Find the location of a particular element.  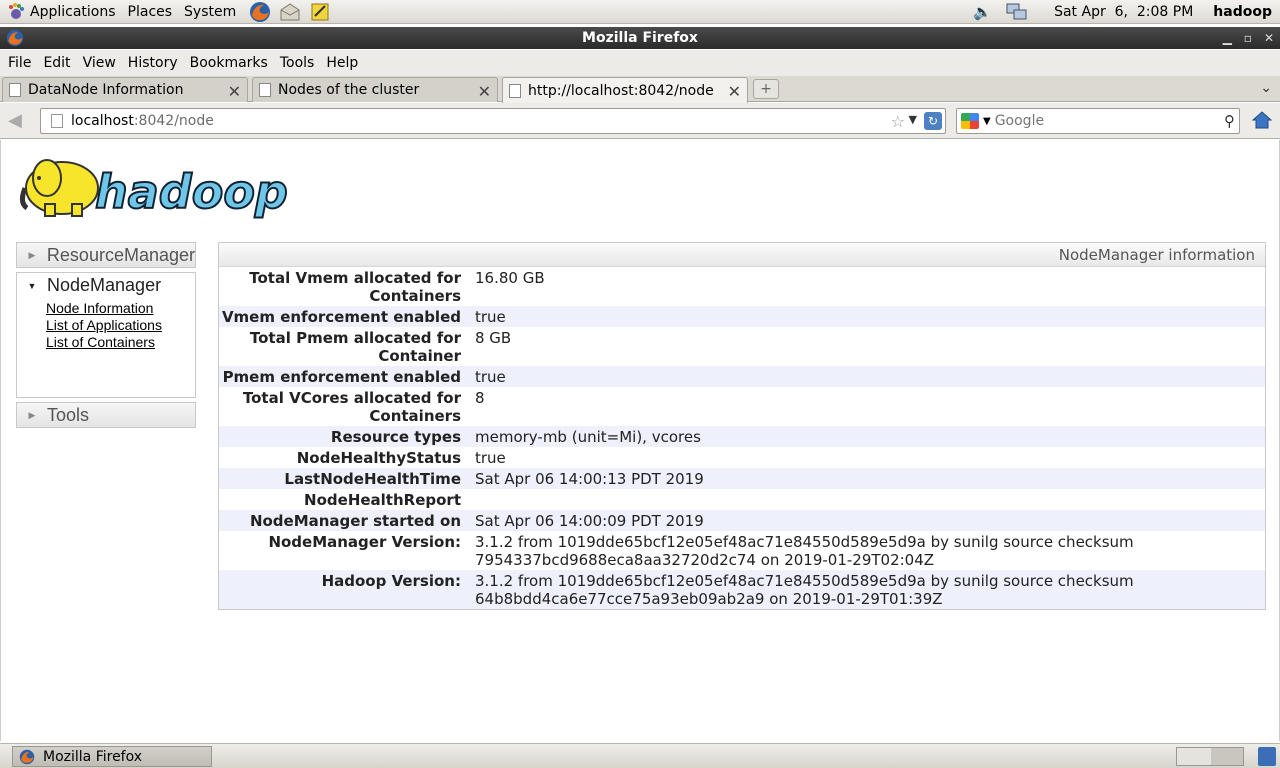

info-key: NodeManager Version: is located at coordinates (364, 542).